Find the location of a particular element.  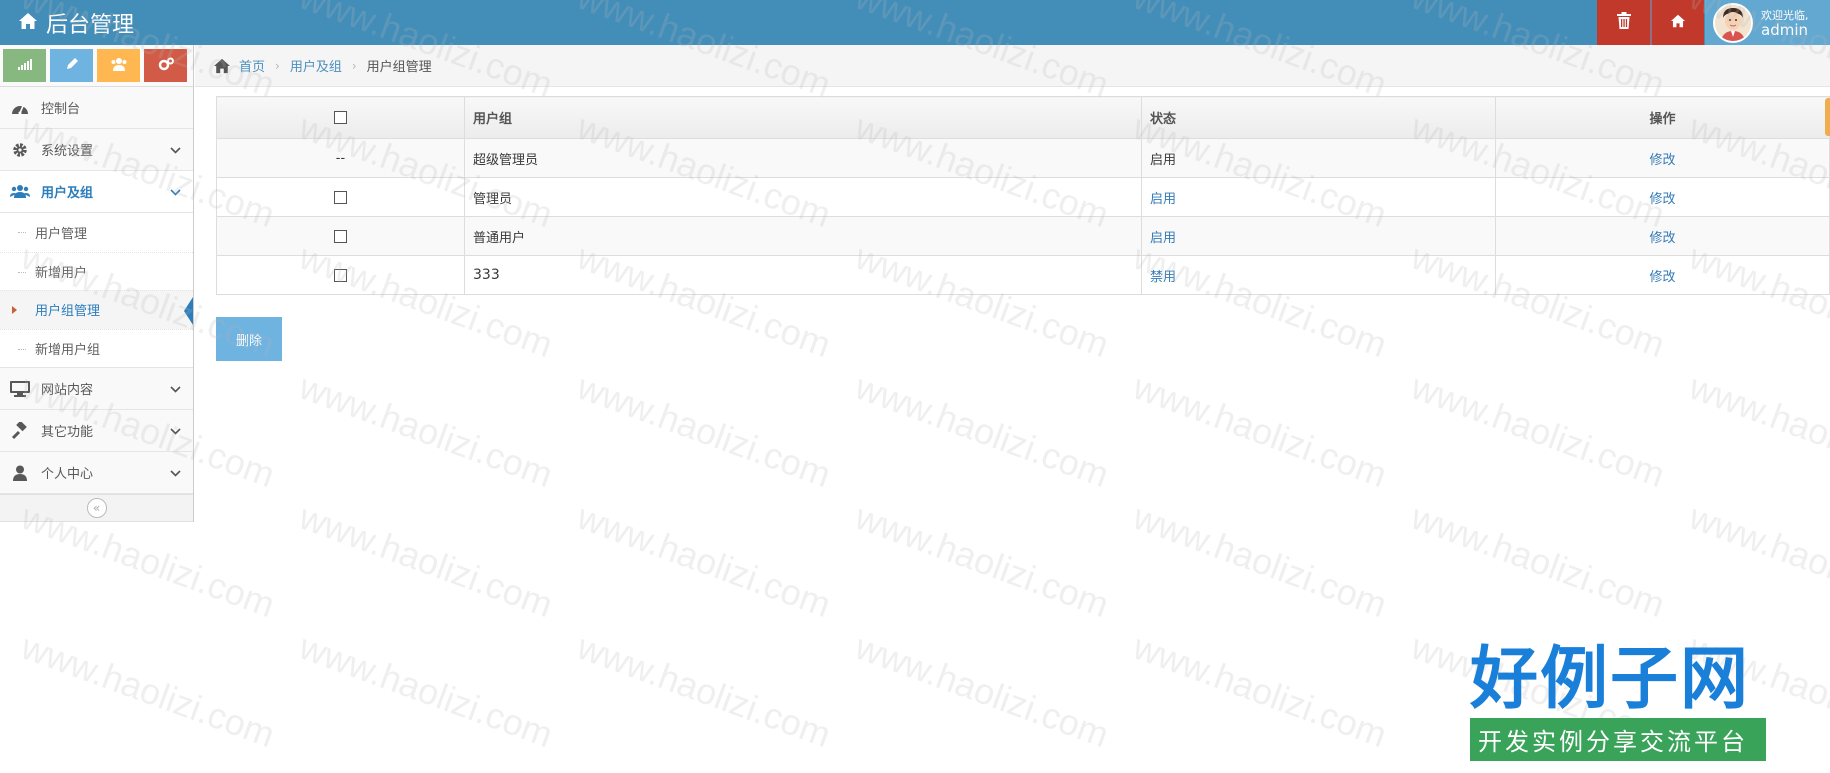

shortcut-pencil is located at coordinates (71, 65).